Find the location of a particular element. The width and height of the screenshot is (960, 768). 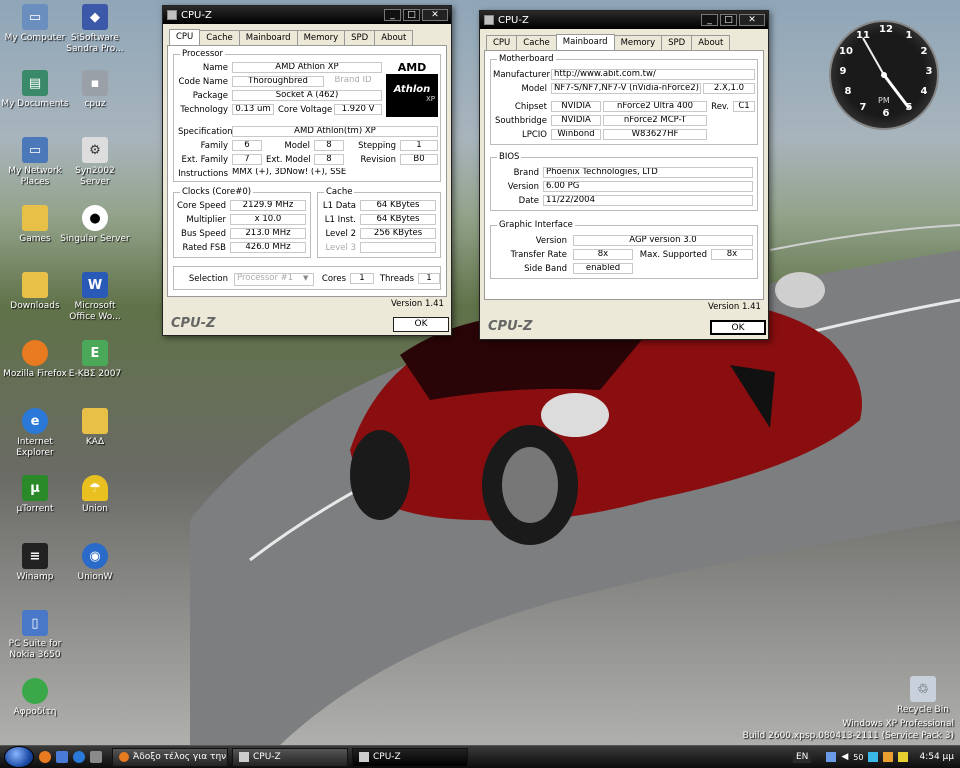

taskbar-item-cpuz-1: CPU-Z is located at coordinates (290, 757).